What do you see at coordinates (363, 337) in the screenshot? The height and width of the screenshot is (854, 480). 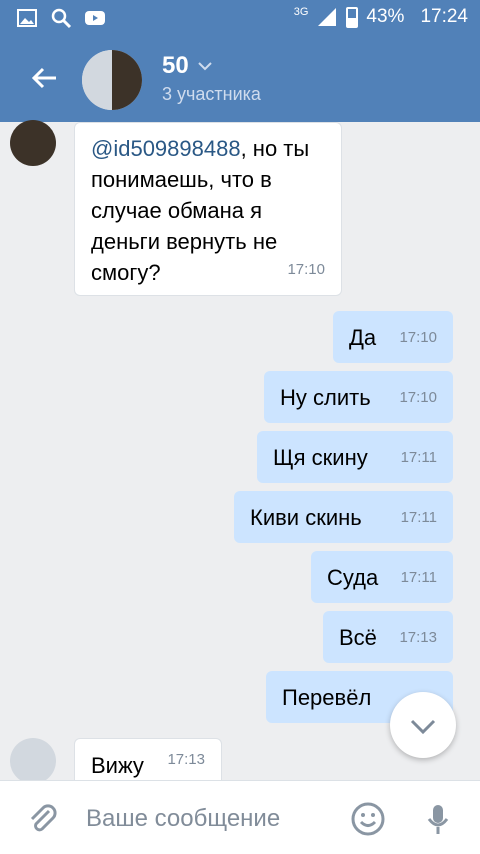 I see `message-text: Да` at bounding box center [363, 337].